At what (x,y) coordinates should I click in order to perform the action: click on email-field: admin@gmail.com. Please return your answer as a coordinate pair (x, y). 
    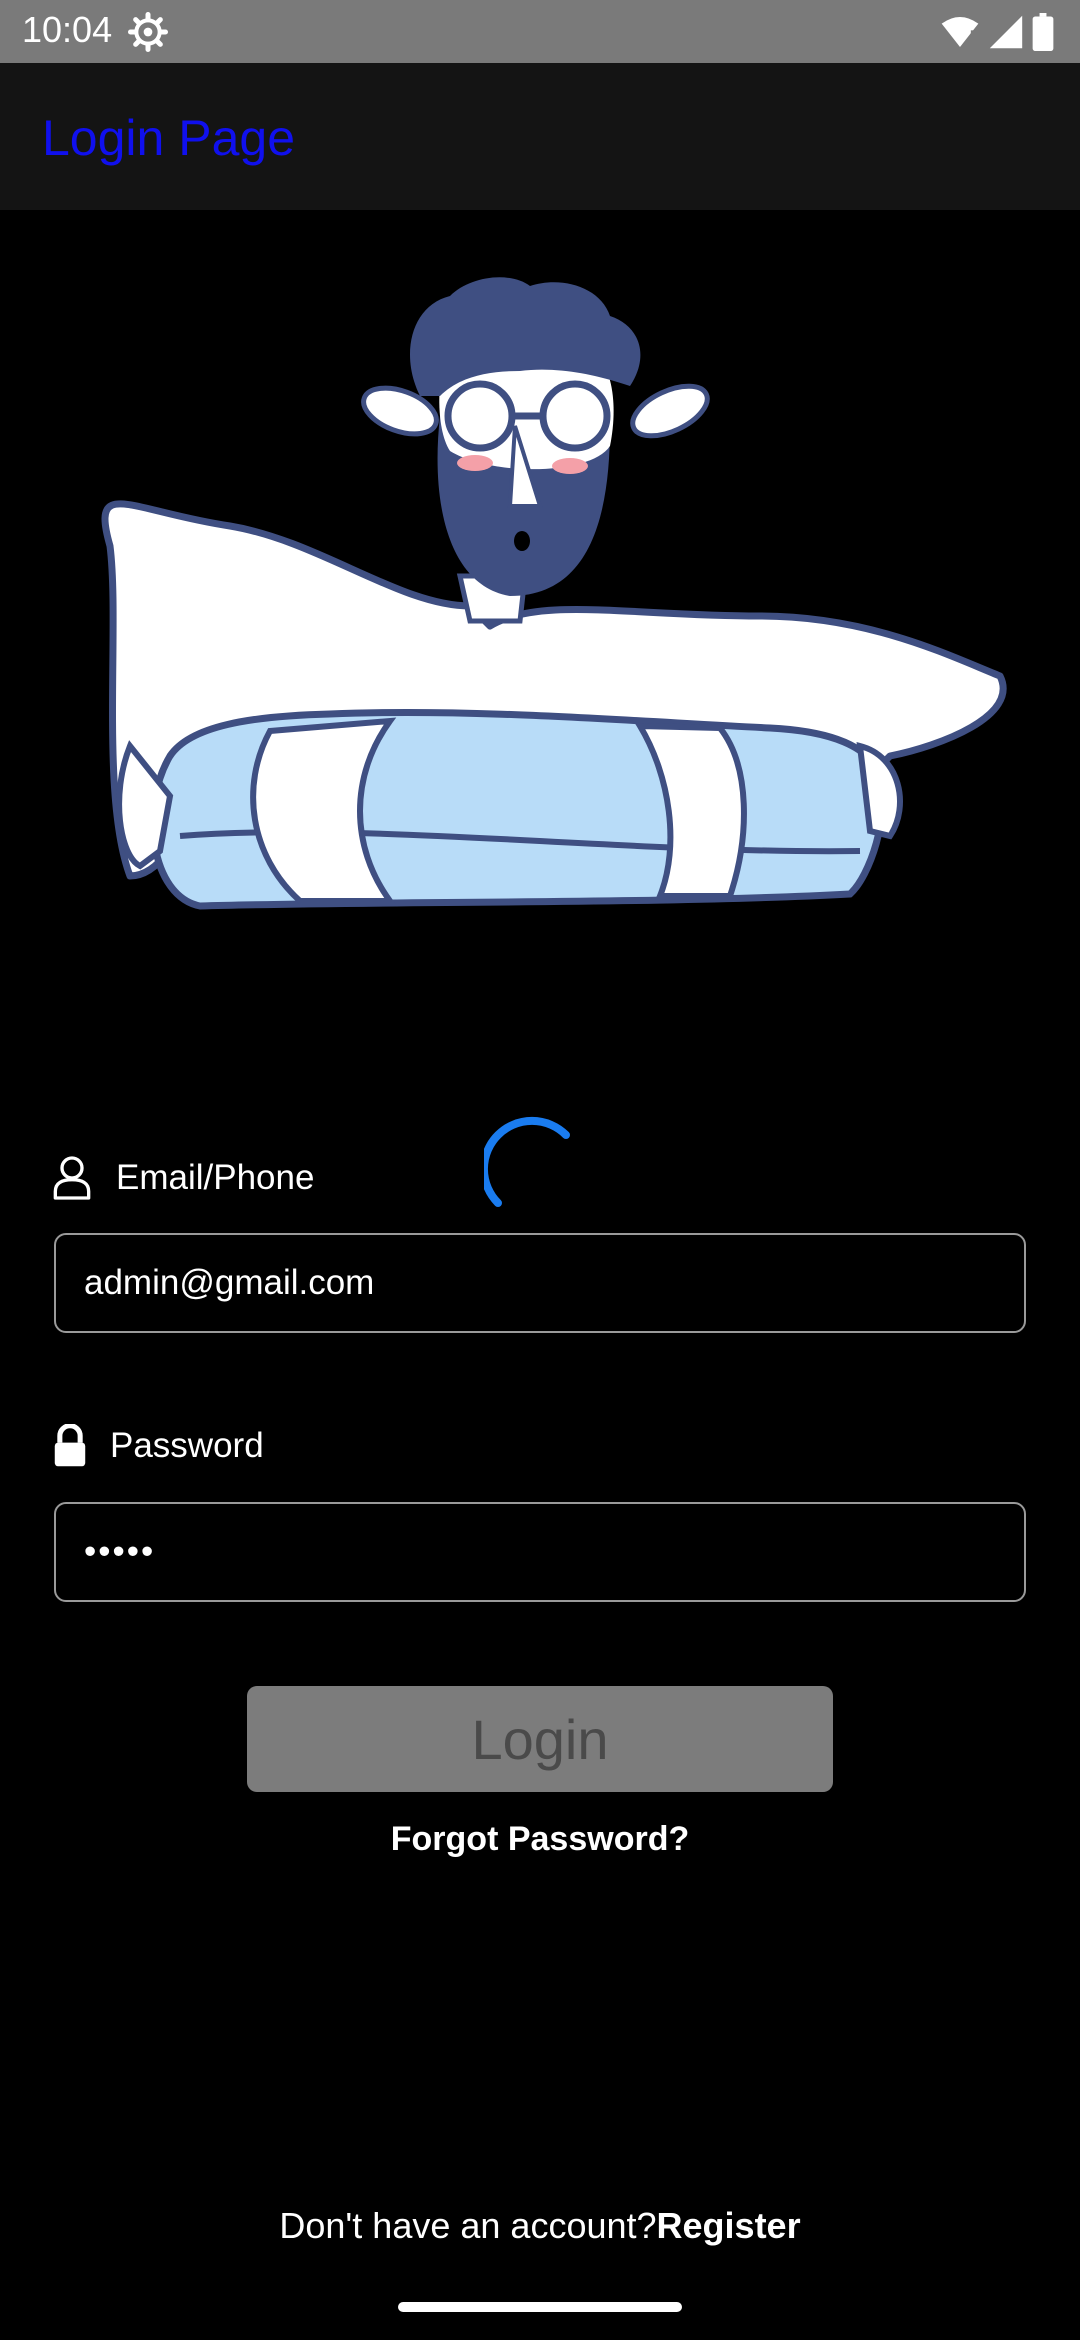
    Looking at the image, I should click on (540, 1283).